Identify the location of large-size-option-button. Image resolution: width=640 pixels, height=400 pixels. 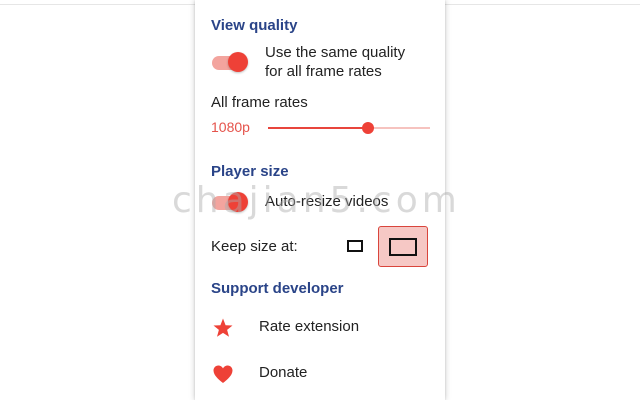
(403, 246).